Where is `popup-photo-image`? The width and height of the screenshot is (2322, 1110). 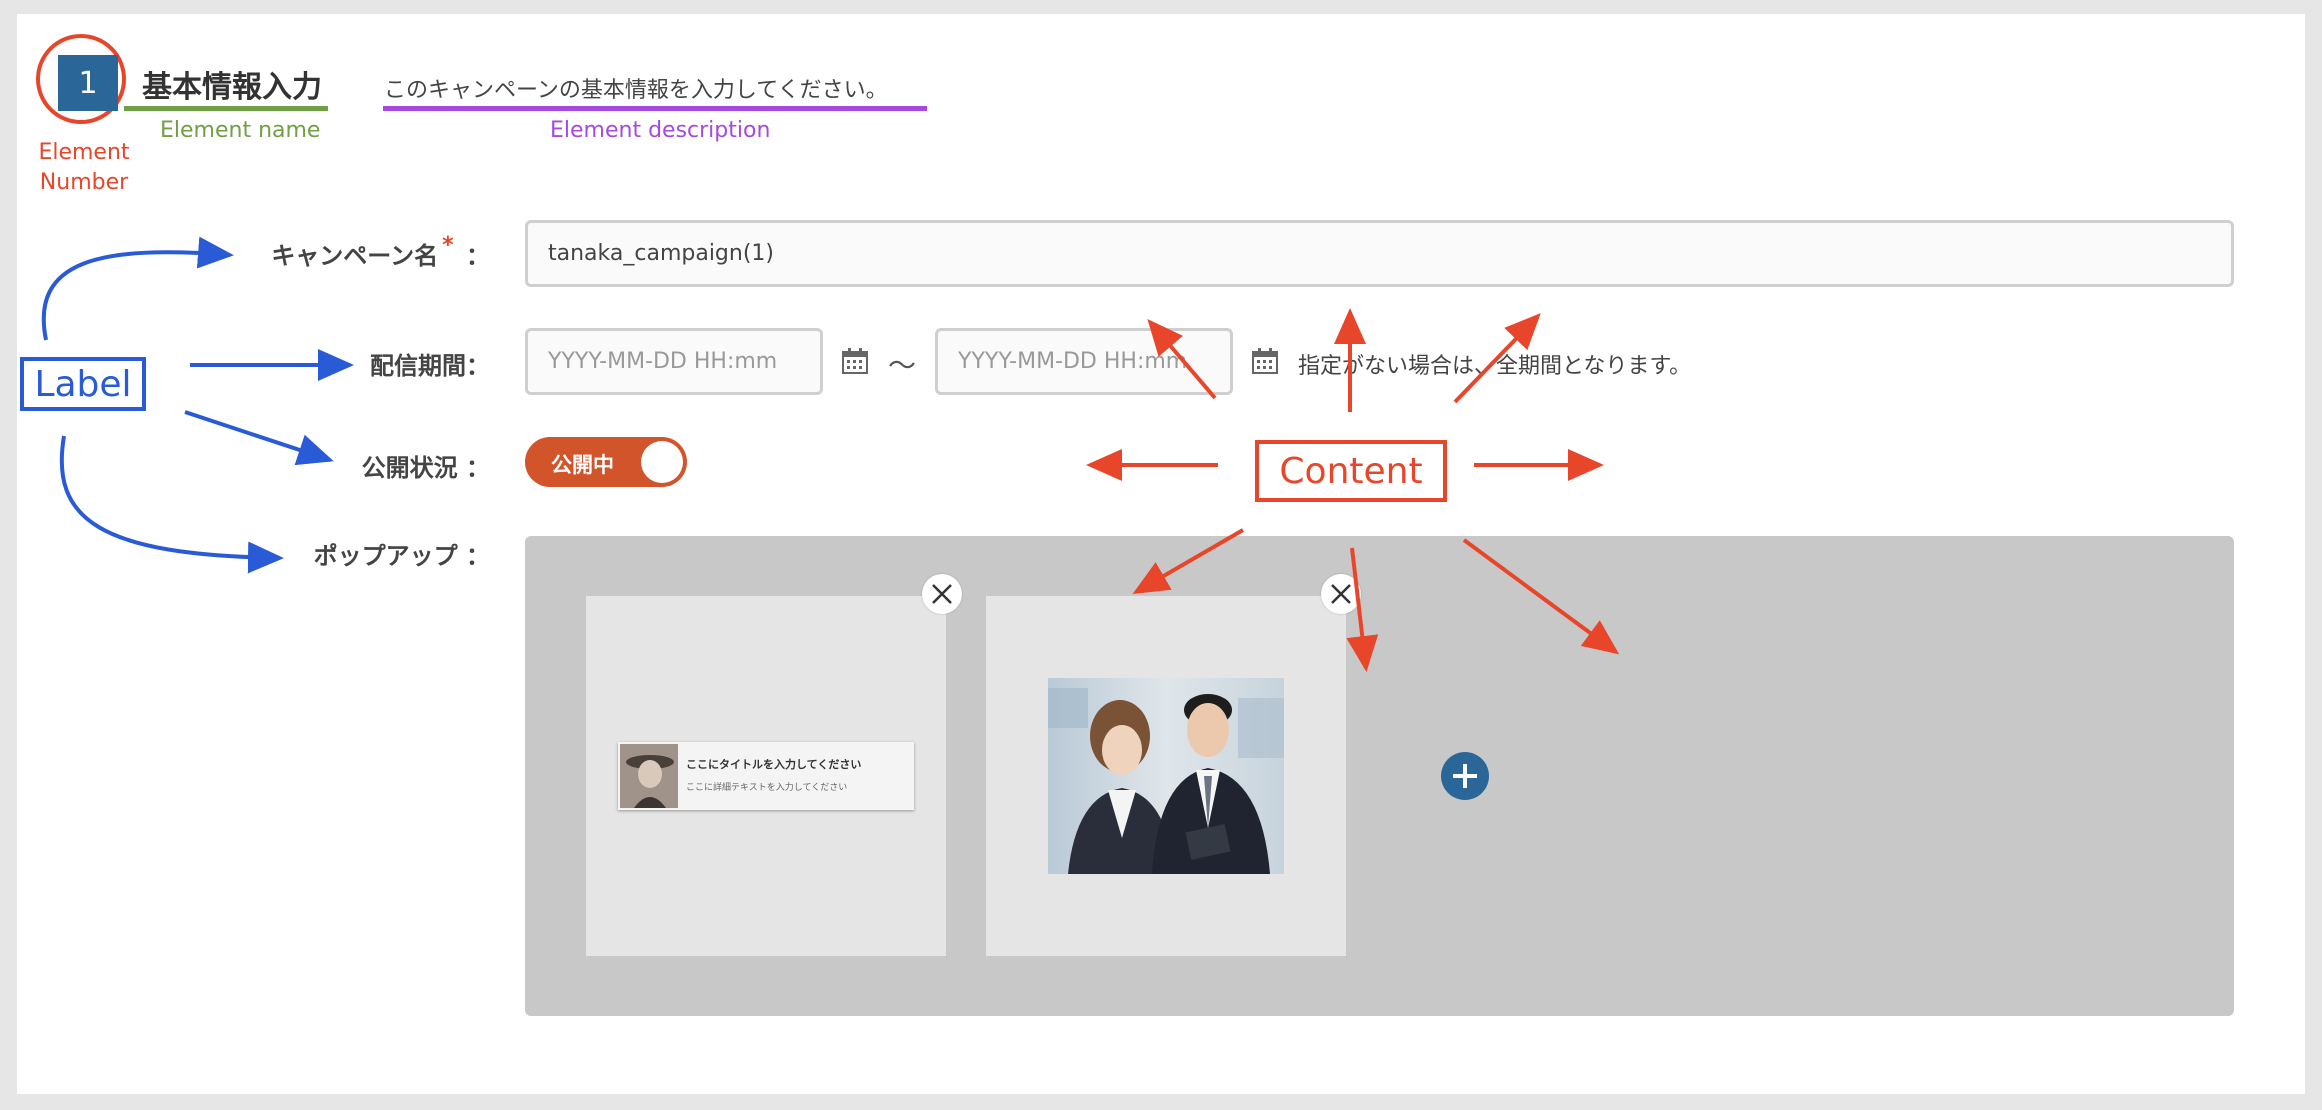
popup-photo-image is located at coordinates (1166, 776).